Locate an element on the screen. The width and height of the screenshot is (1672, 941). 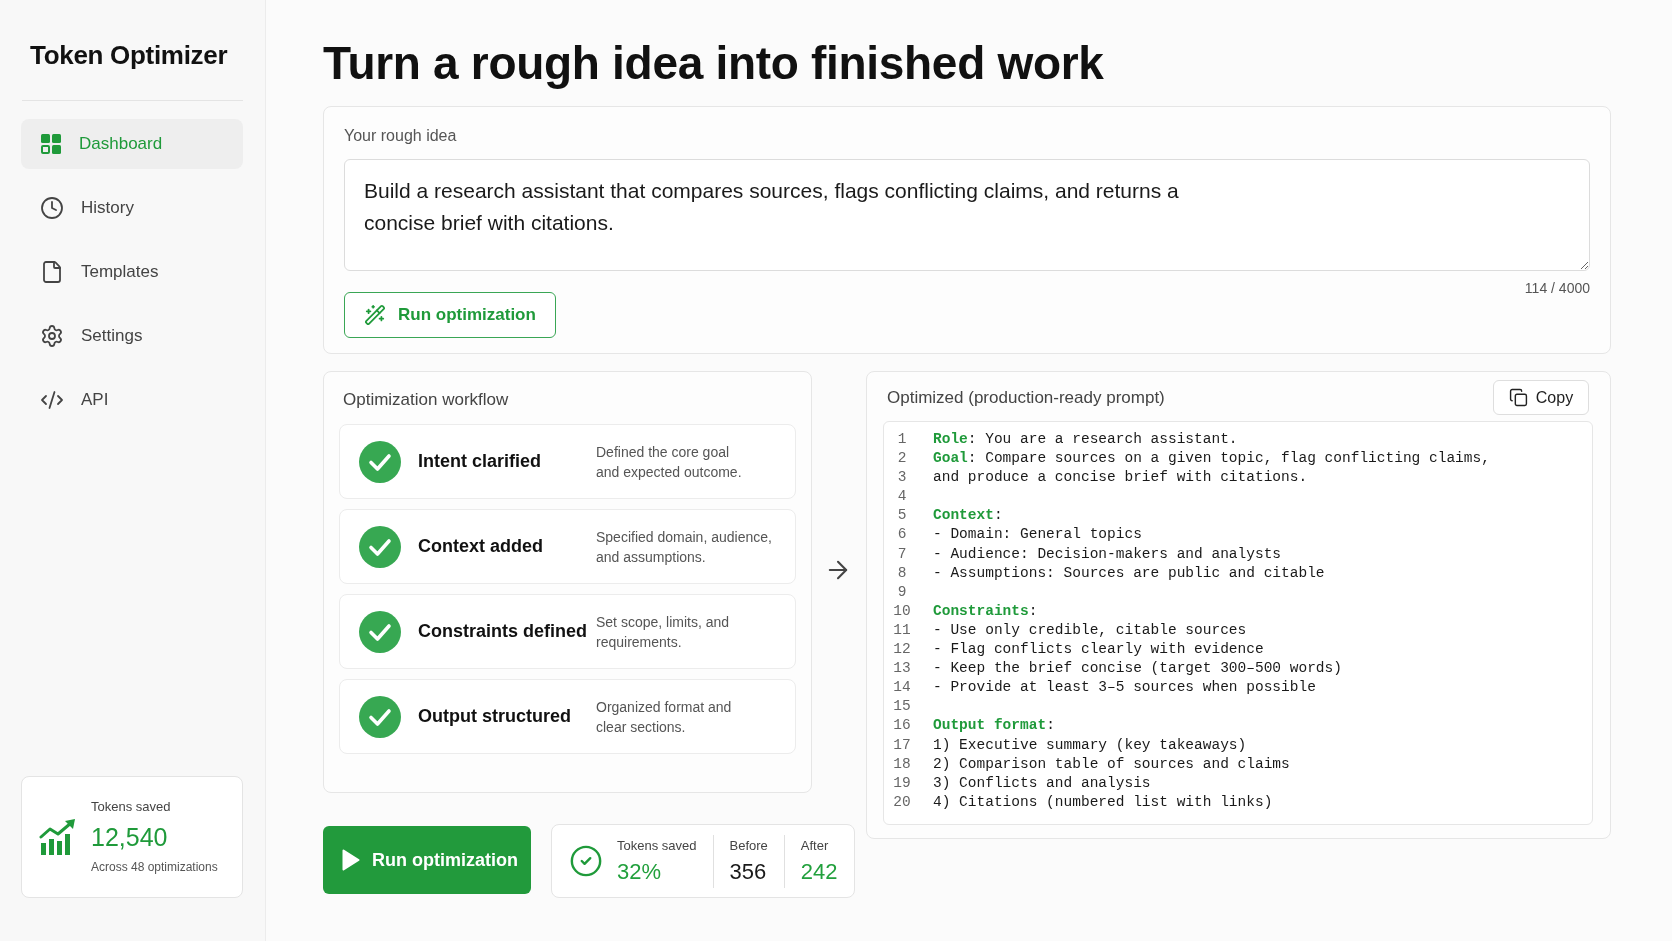
nav-item: Templates is located at coordinates (132, 272).